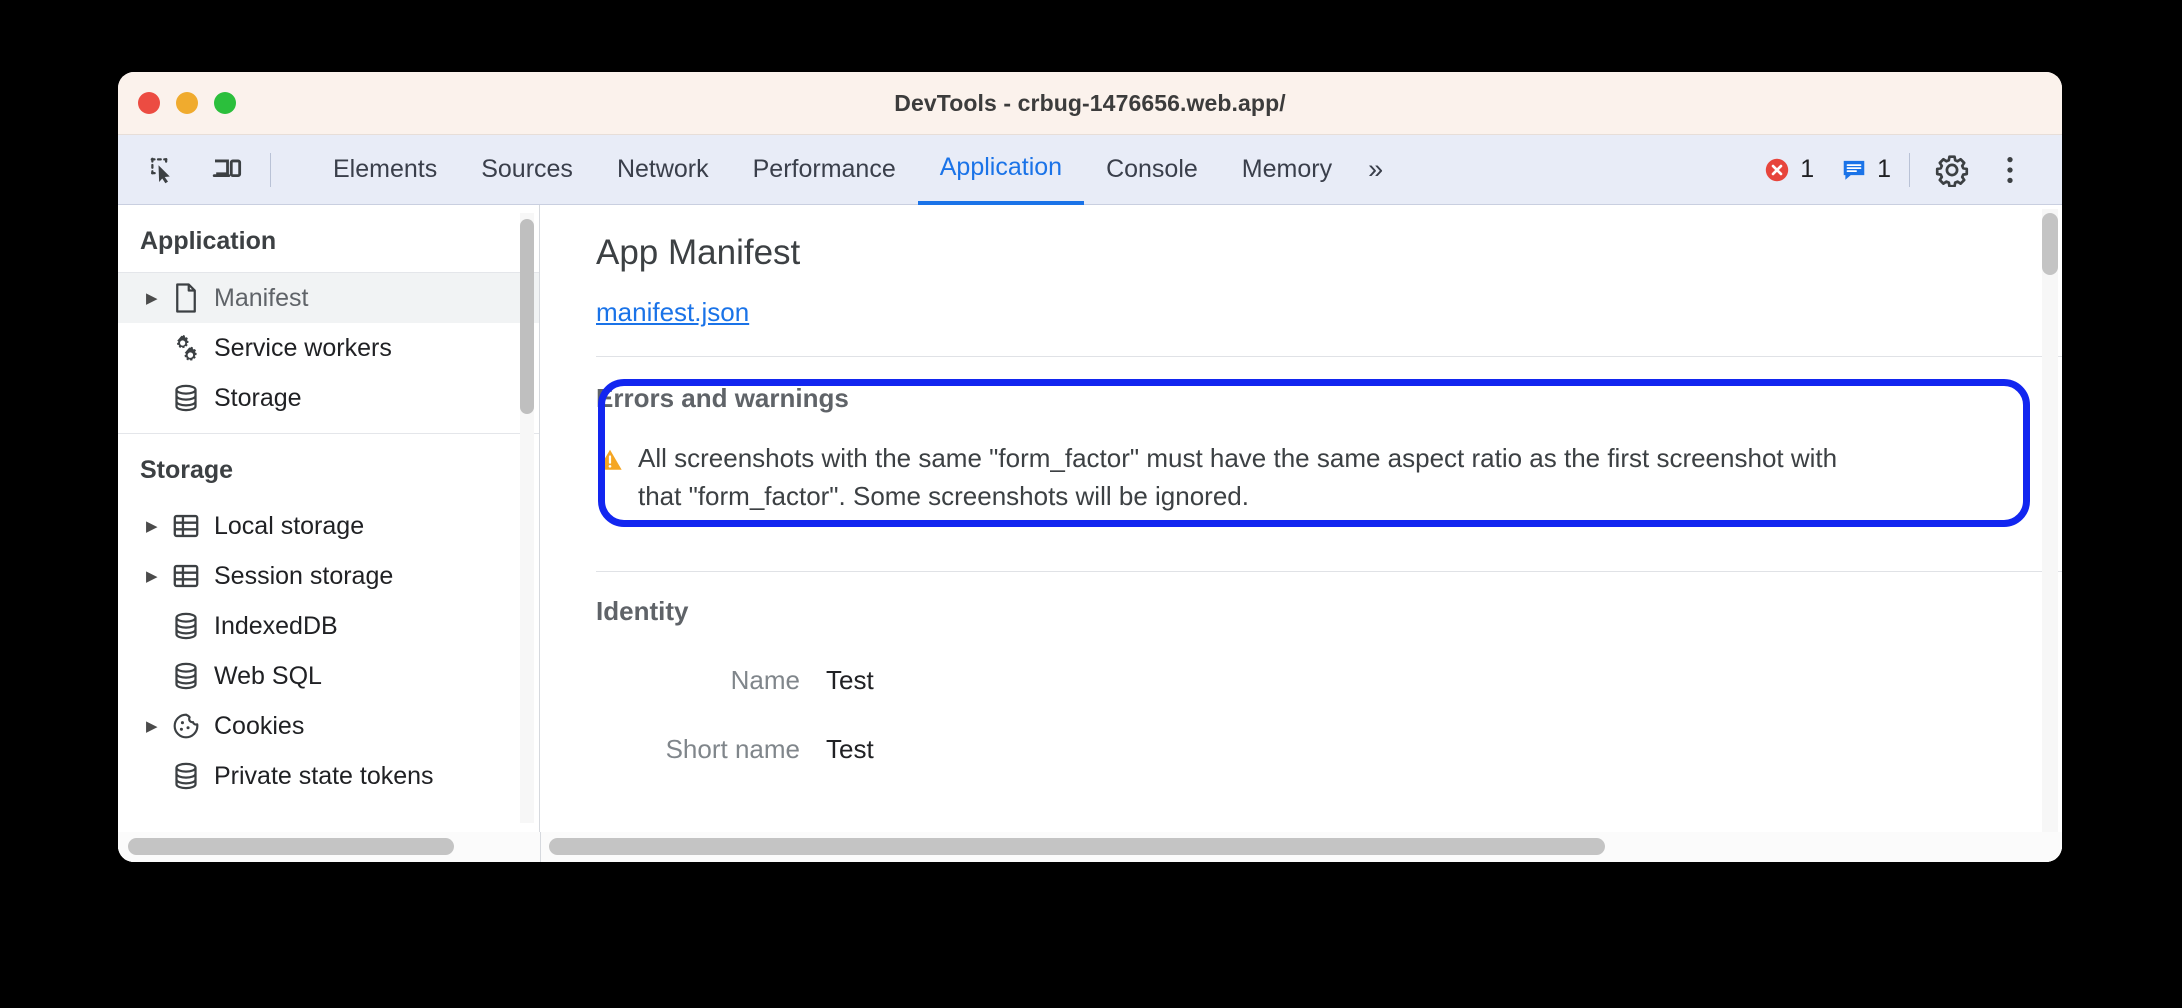 This screenshot has height=1008, width=2182. I want to click on sidebar-section-title-storage: Storage, so click(328, 467).